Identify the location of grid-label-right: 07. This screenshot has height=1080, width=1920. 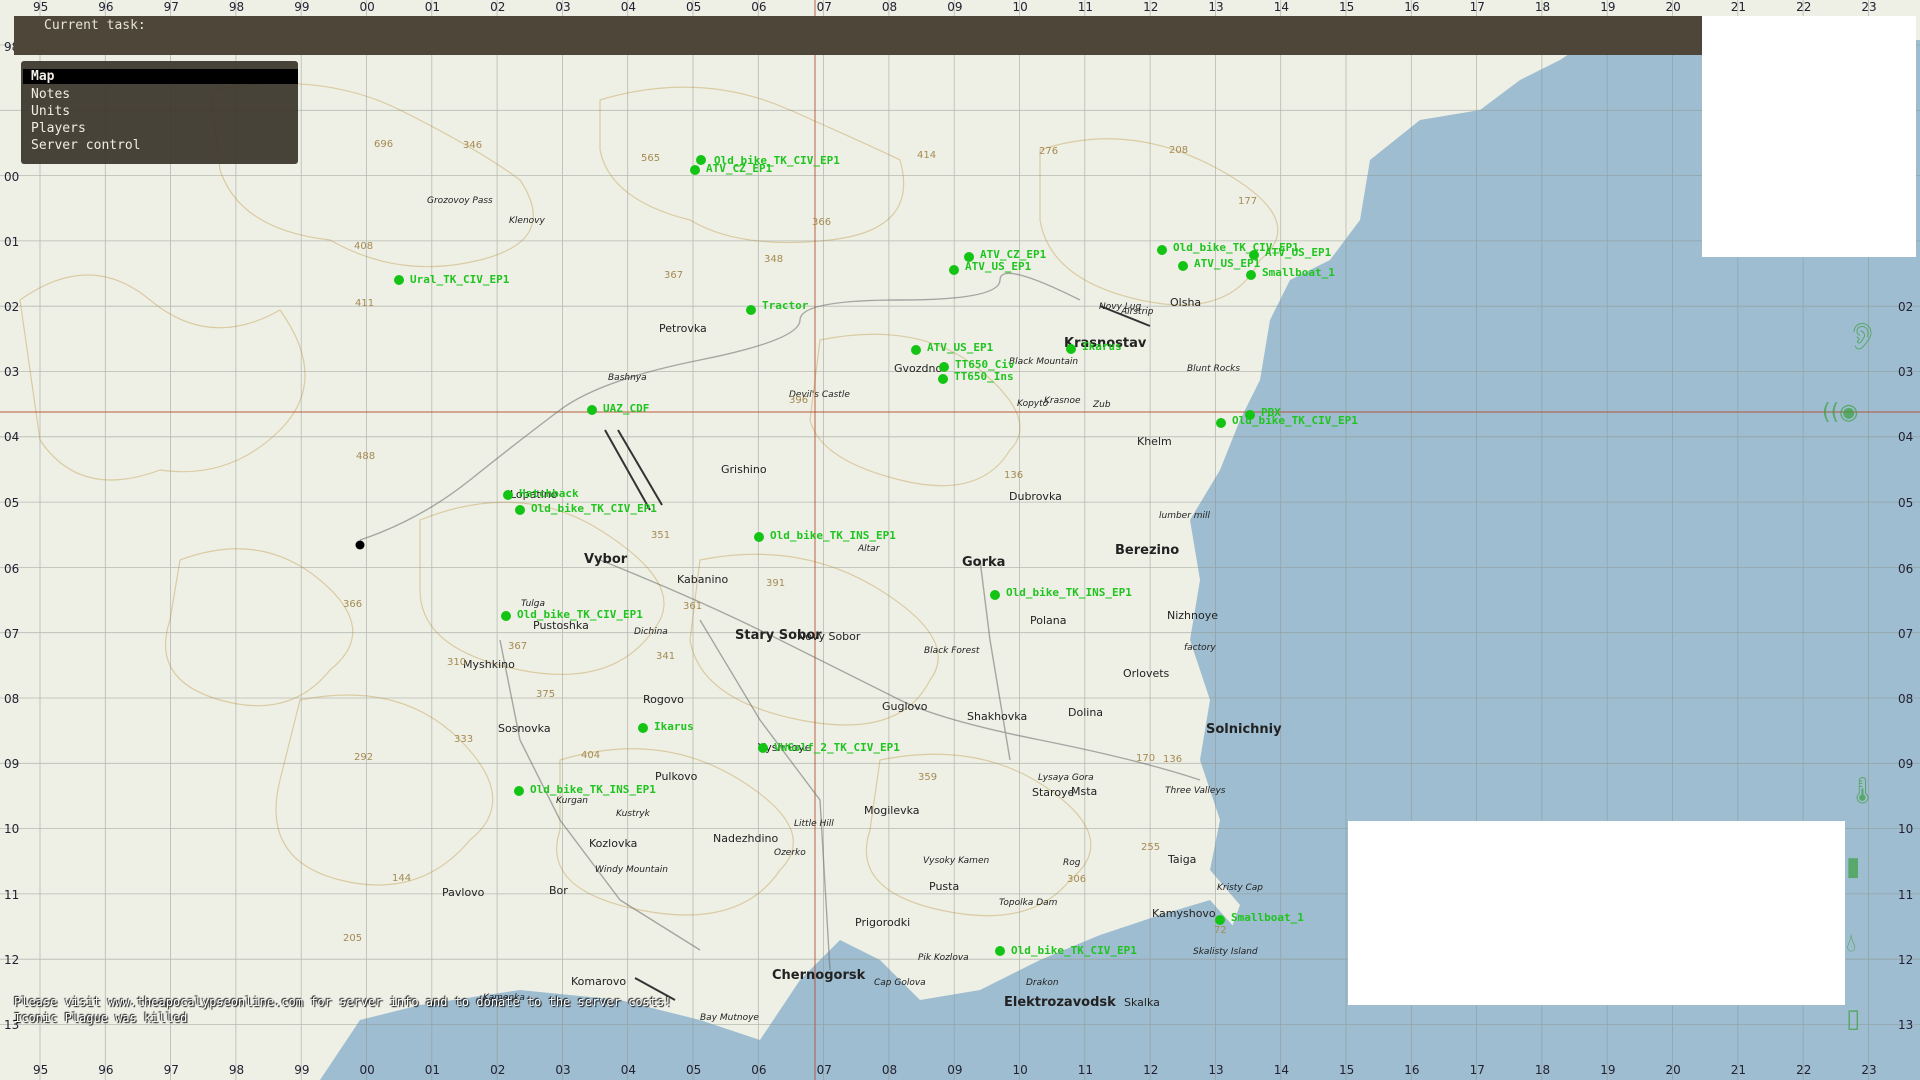
(1906, 634).